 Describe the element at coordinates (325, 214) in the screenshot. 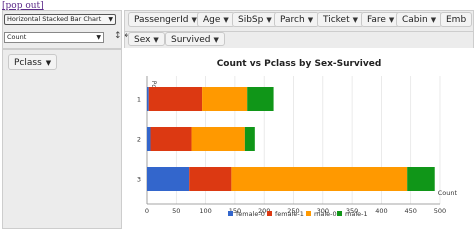

I see `legend-label-male-0: male-0` at that location.